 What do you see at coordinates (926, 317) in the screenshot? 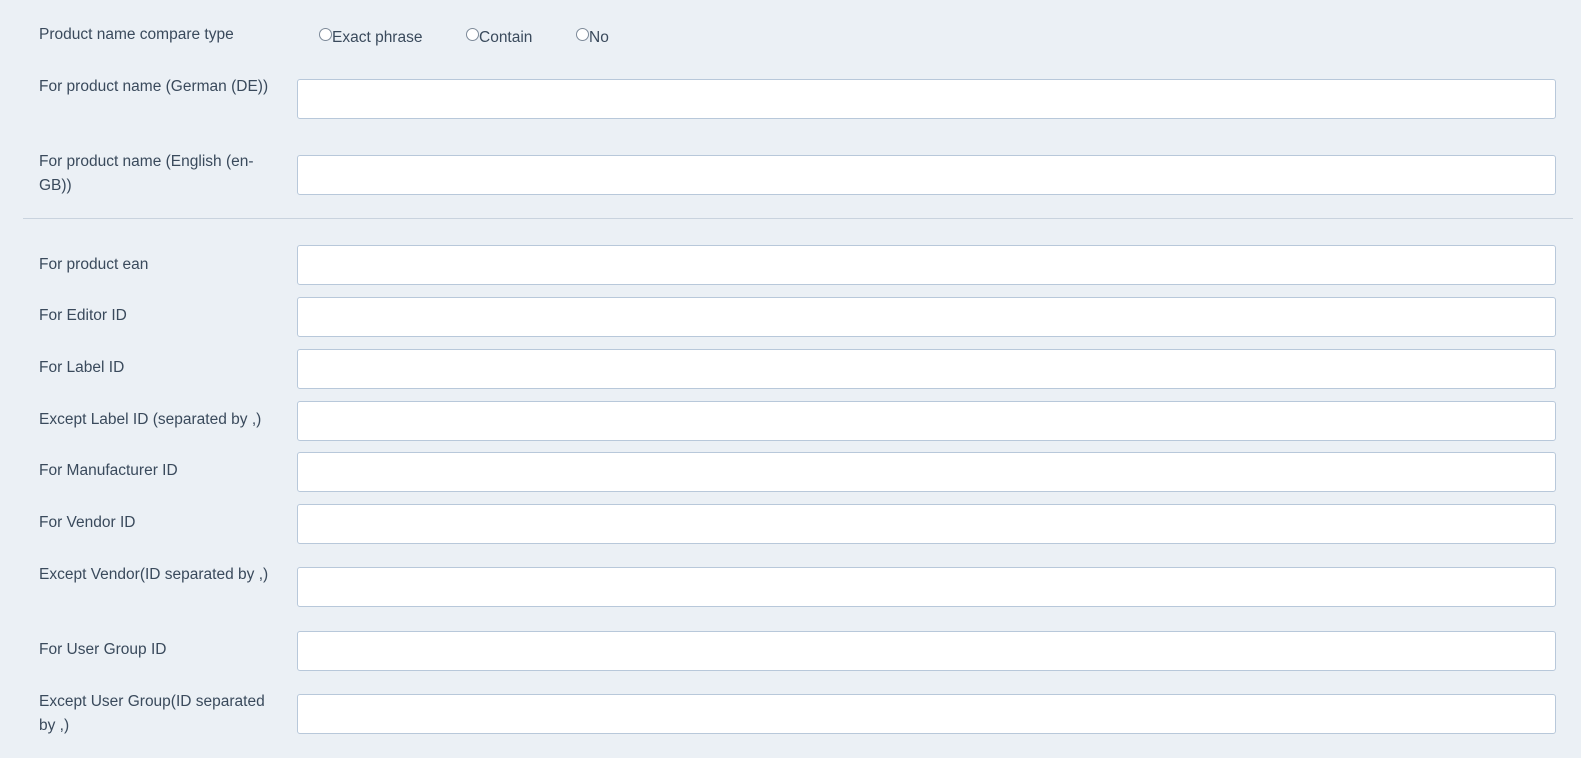
I see `editor-id-input` at bounding box center [926, 317].